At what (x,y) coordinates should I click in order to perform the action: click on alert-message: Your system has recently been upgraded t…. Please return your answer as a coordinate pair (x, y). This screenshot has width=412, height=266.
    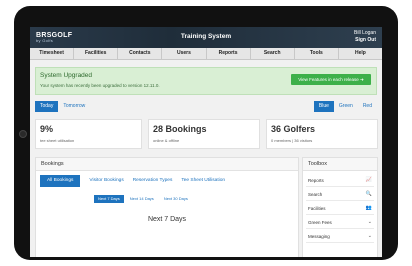
    Looking at the image, I should click on (100, 85).